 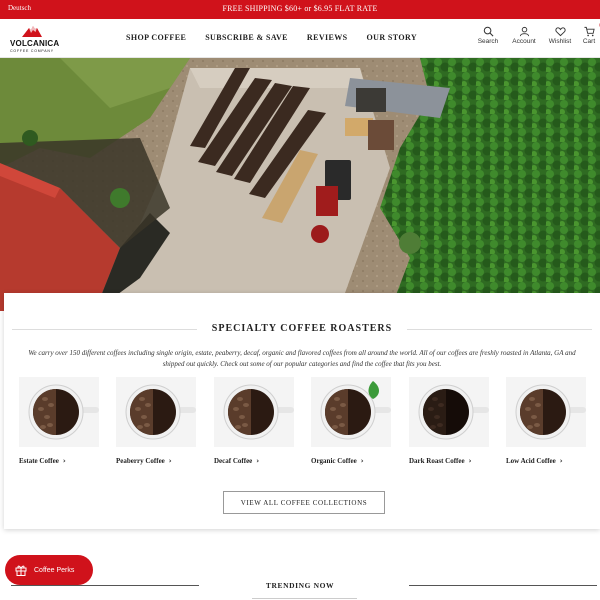 What do you see at coordinates (54, 570) in the screenshot?
I see `coffee-perks-label: Coffee Perks` at bounding box center [54, 570].